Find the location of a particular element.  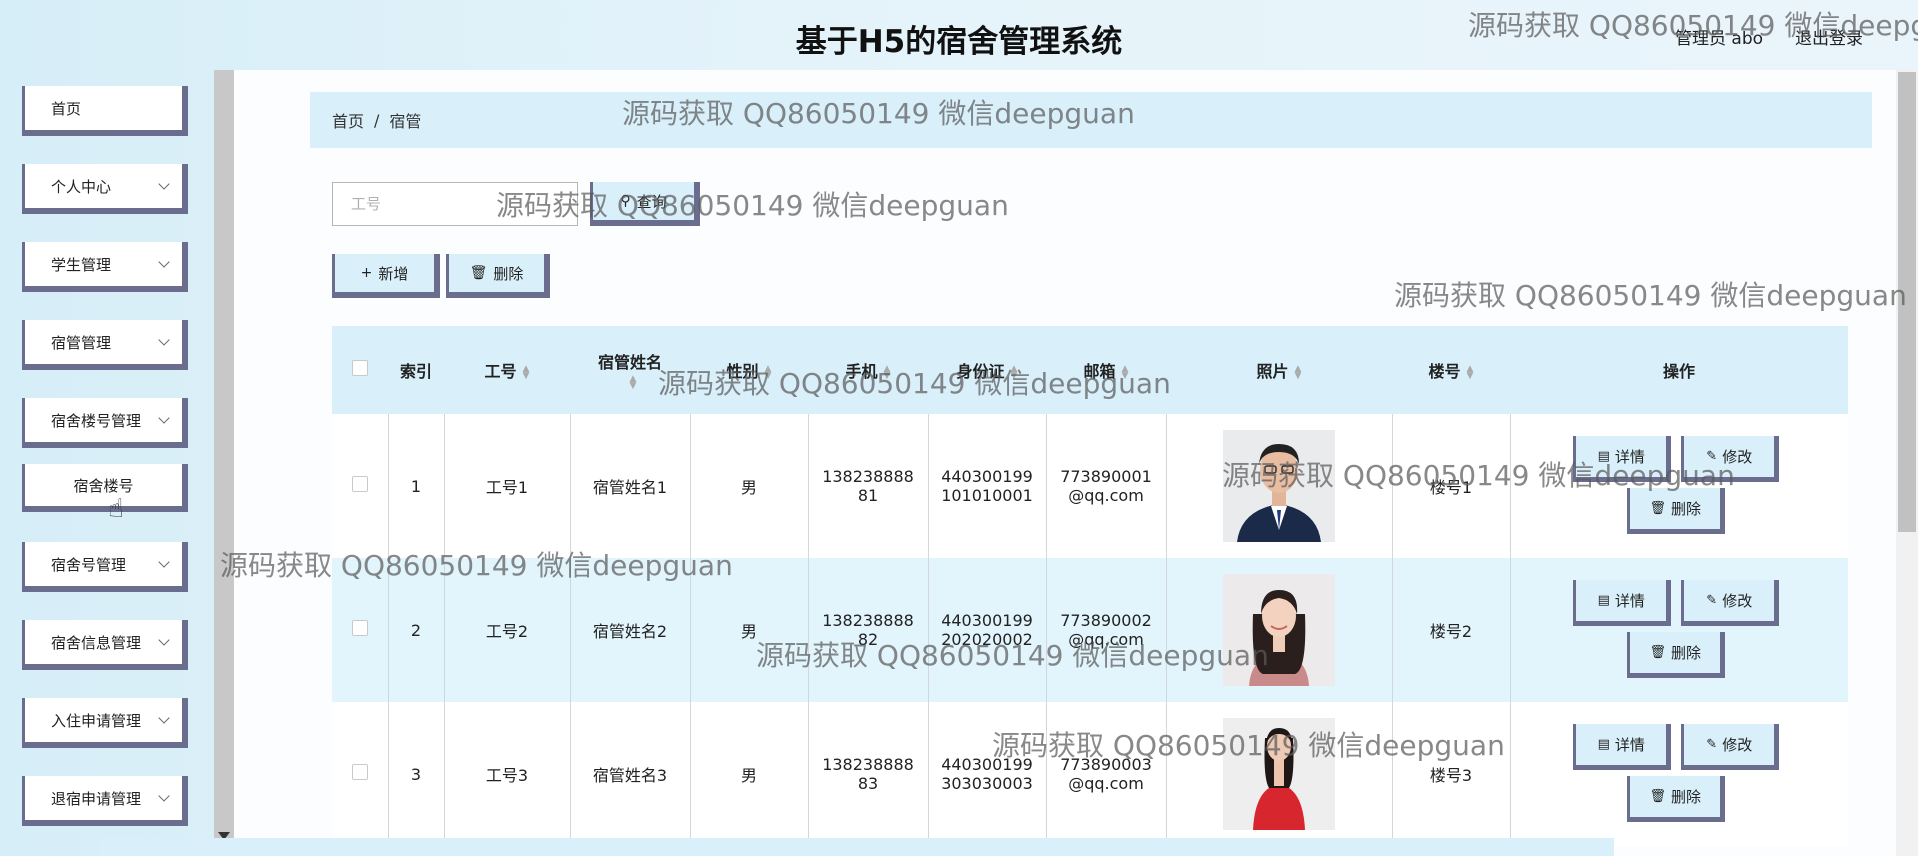

idcard-line-2: 101010001 is located at coordinates (987, 495).